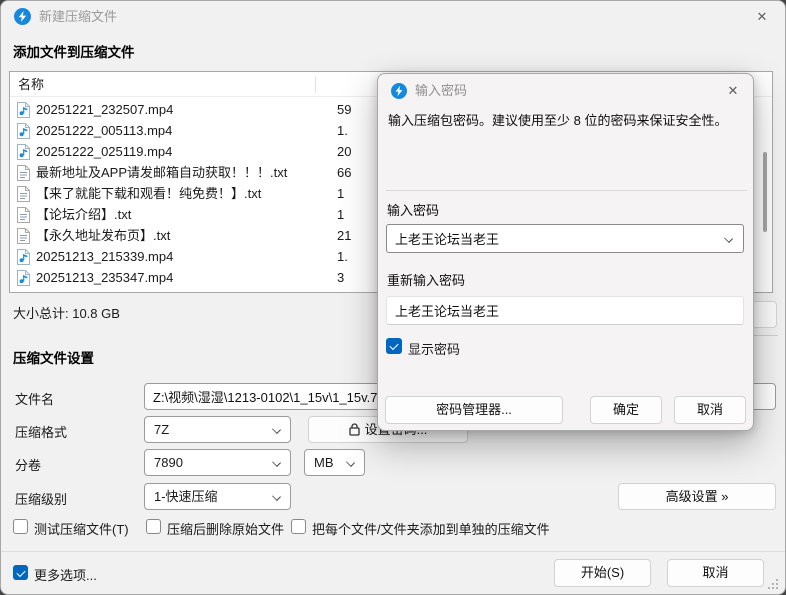  I want to click on file-name: 20251213_235347.mp4, so click(105, 277).